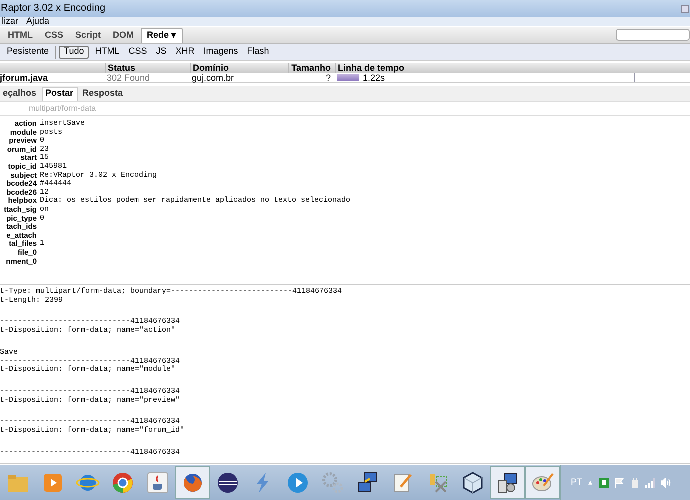 Image resolution: width=690 pixels, height=500 pixels. What do you see at coordinates (348, 77) in the screenshot?
I see `timeline-bar` at bounding box center [348, 77].